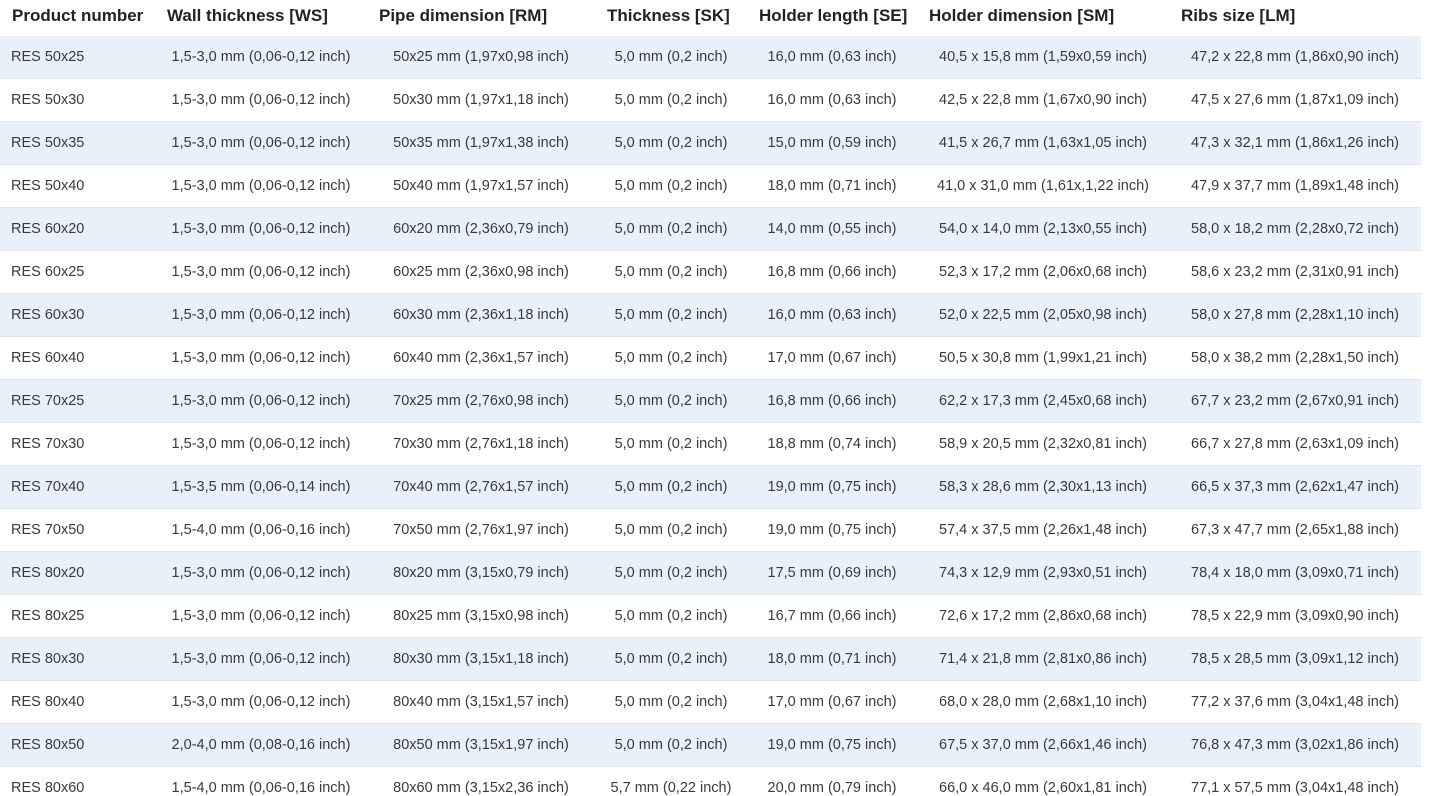  I want to click on cell-holder-dimension: 71,4 x 21,8 mm (2,81x0,86 inch), so click(1043, 659).